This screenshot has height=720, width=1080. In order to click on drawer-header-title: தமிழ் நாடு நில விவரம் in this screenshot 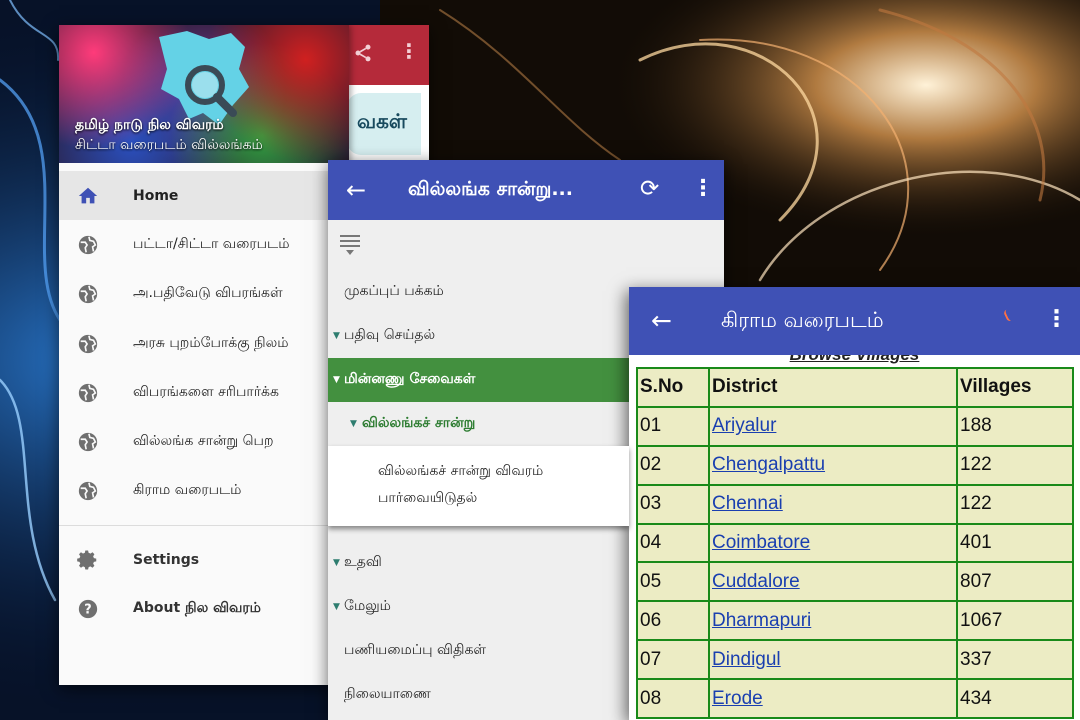, I will do `click(149, 125)`.